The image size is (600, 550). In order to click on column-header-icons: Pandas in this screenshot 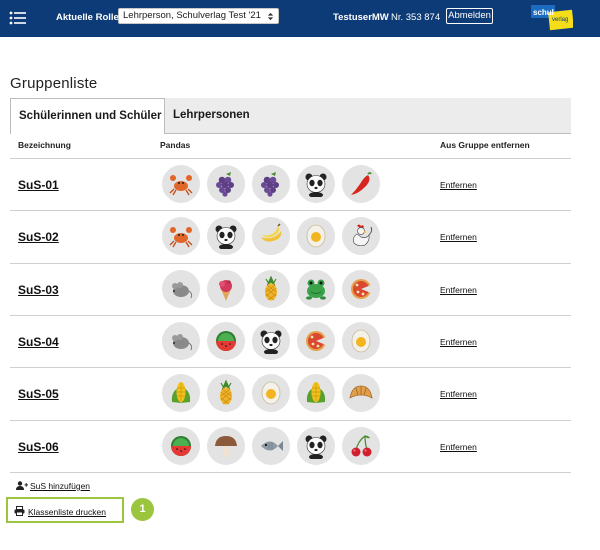, I will do `click(175, 145)`.